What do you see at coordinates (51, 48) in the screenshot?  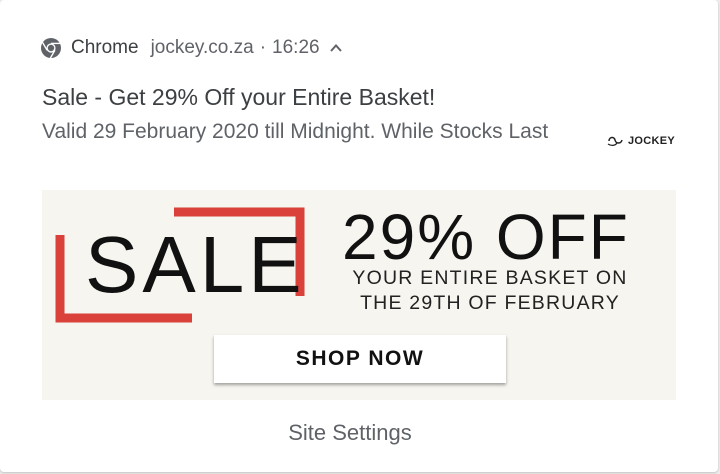 I see `chrome-icon` at bounding box center [51, 48].